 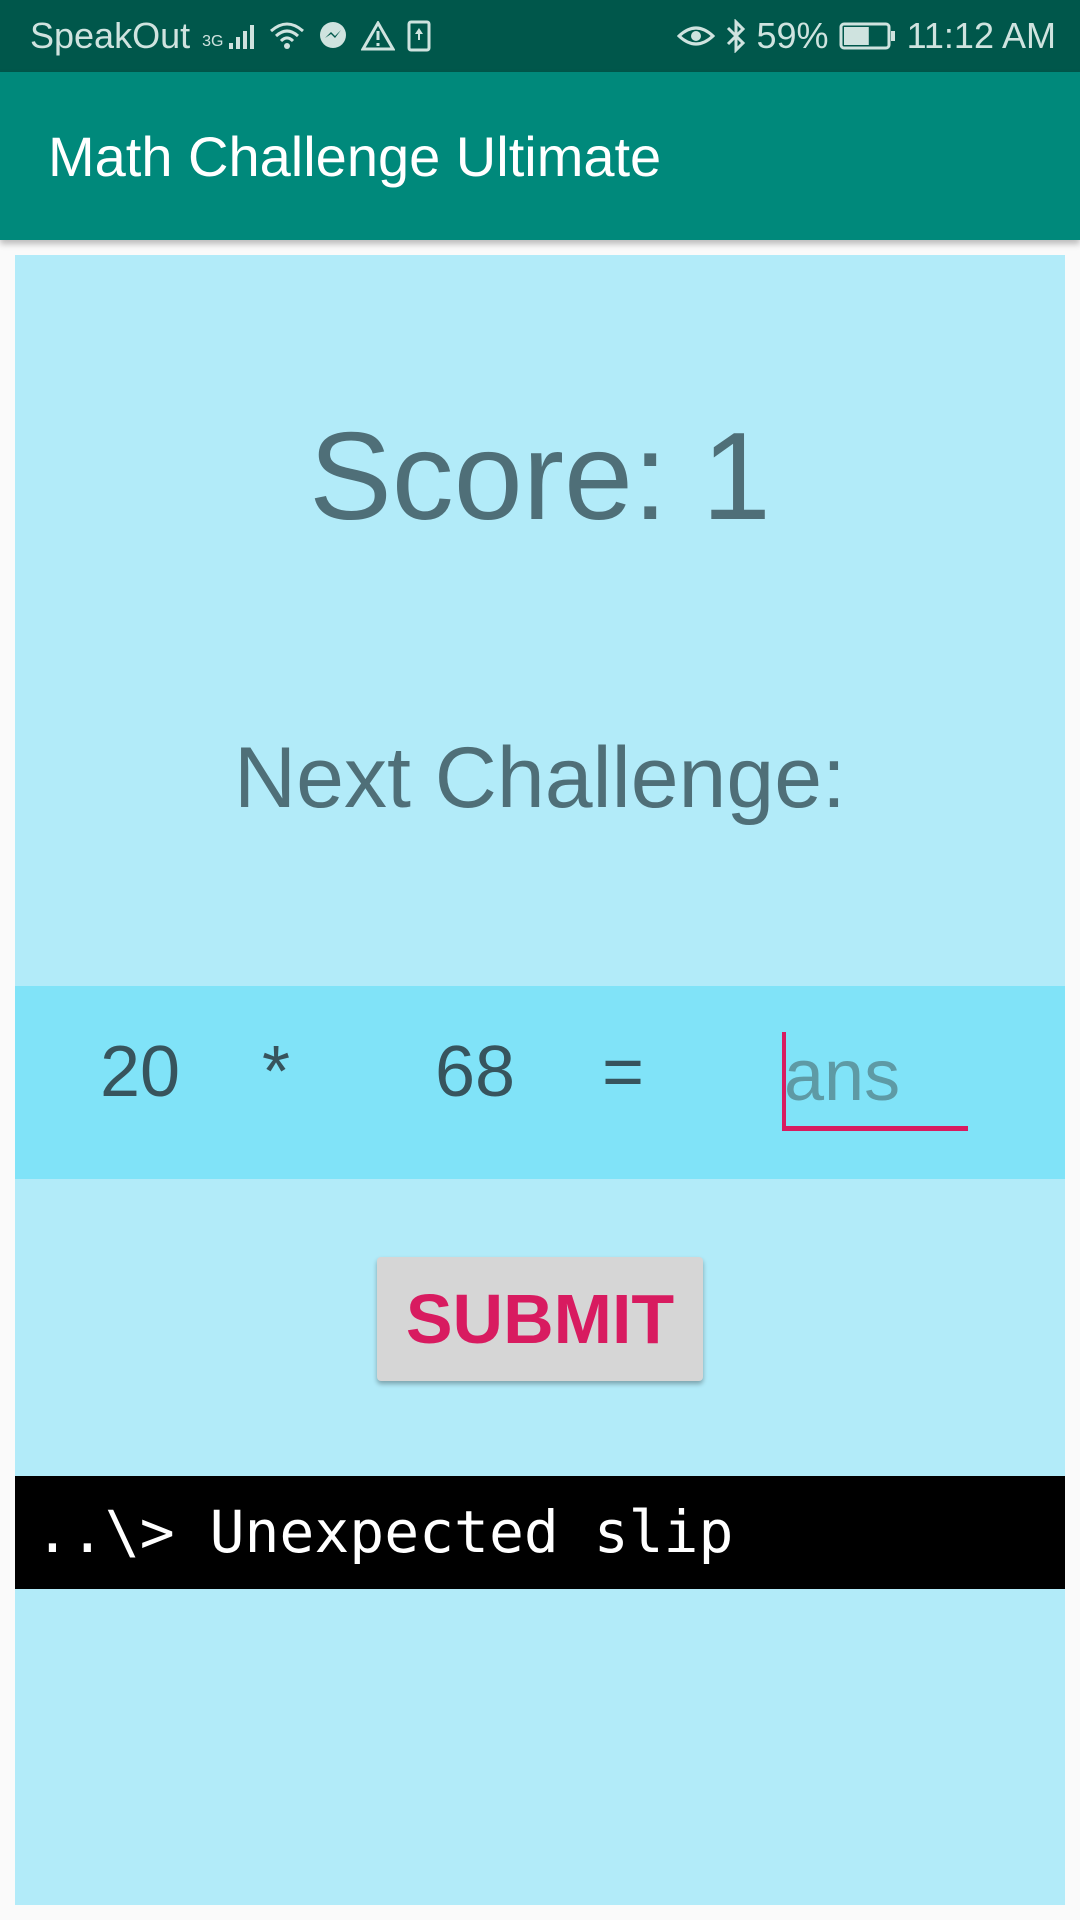 I want to click on app-bar: Math Challenge Ultimate, so click(x=540, y=156).